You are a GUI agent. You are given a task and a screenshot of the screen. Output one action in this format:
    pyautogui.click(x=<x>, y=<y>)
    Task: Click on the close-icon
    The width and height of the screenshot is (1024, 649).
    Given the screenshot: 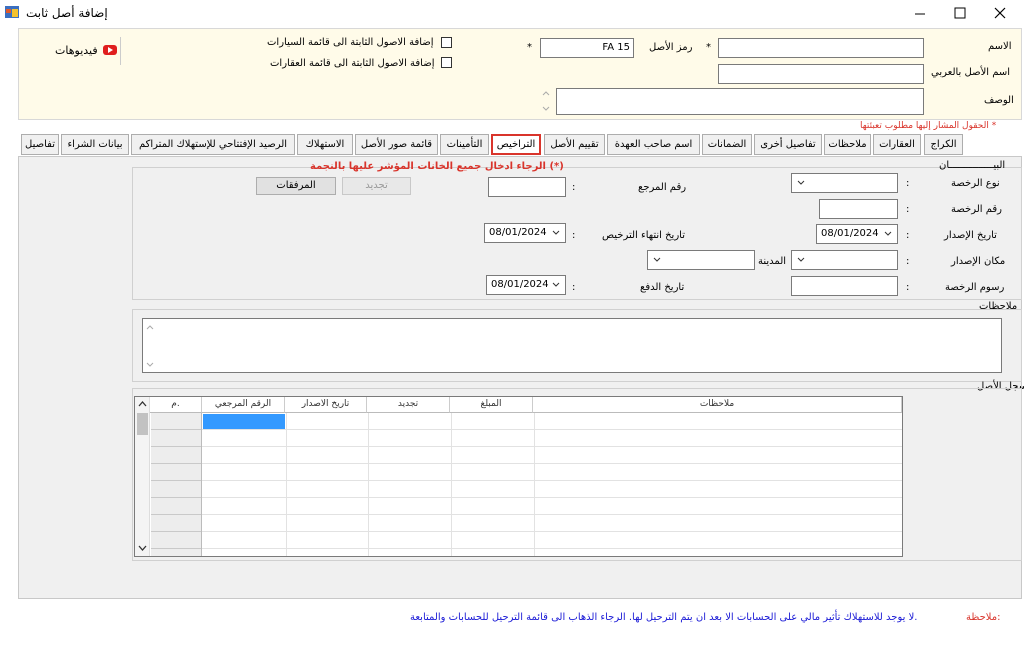 What is the action you would take?
    pyautogui.click(x=1000, y=13)
    